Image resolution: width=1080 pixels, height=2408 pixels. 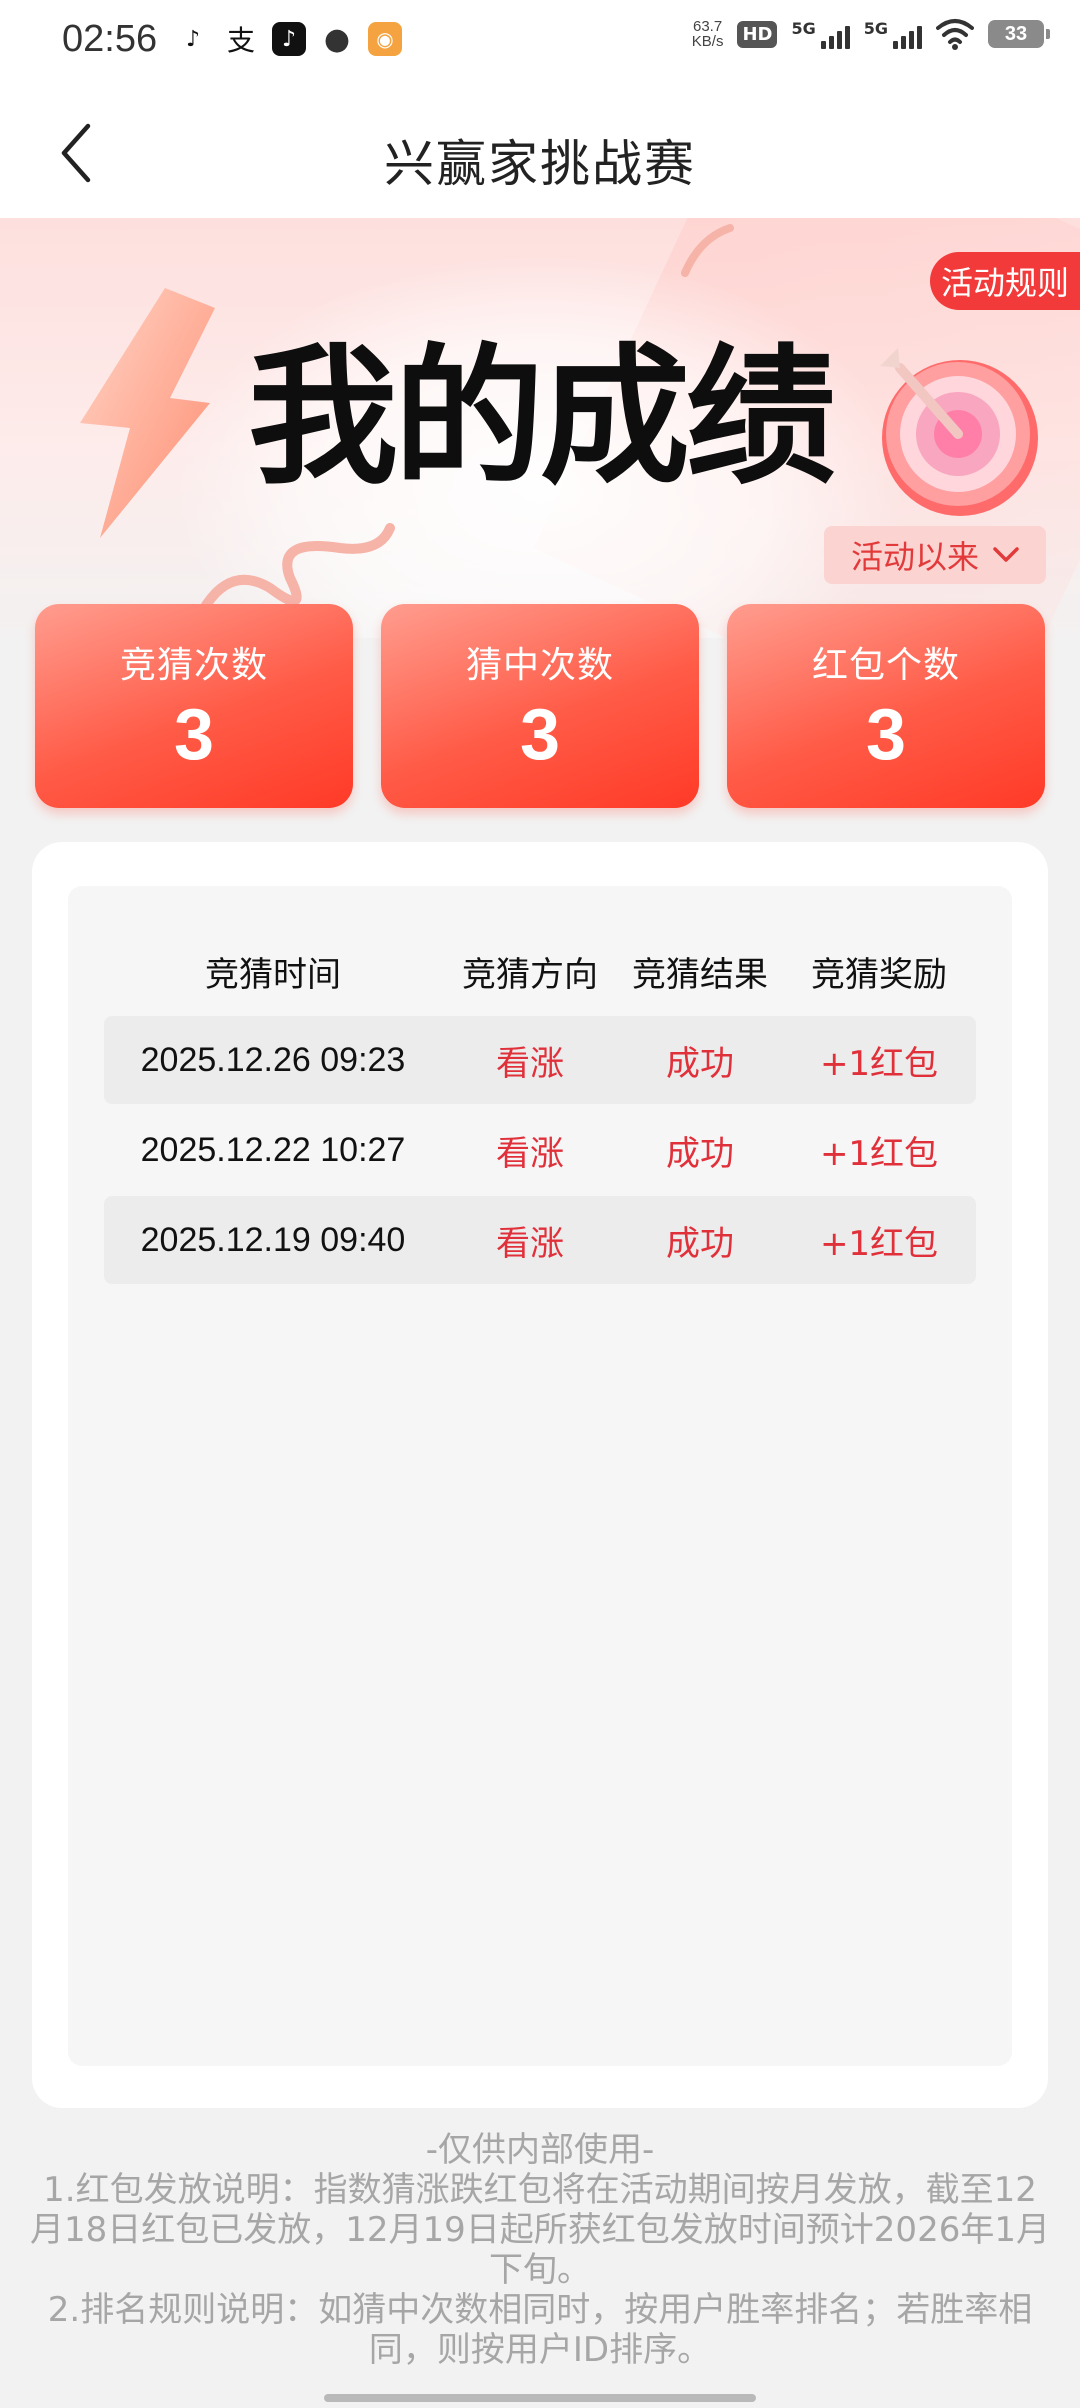 What do you see at coordinates (540, 2398) in the screenshot?
I see `home-indicator` at bounding box center [540, 2398].